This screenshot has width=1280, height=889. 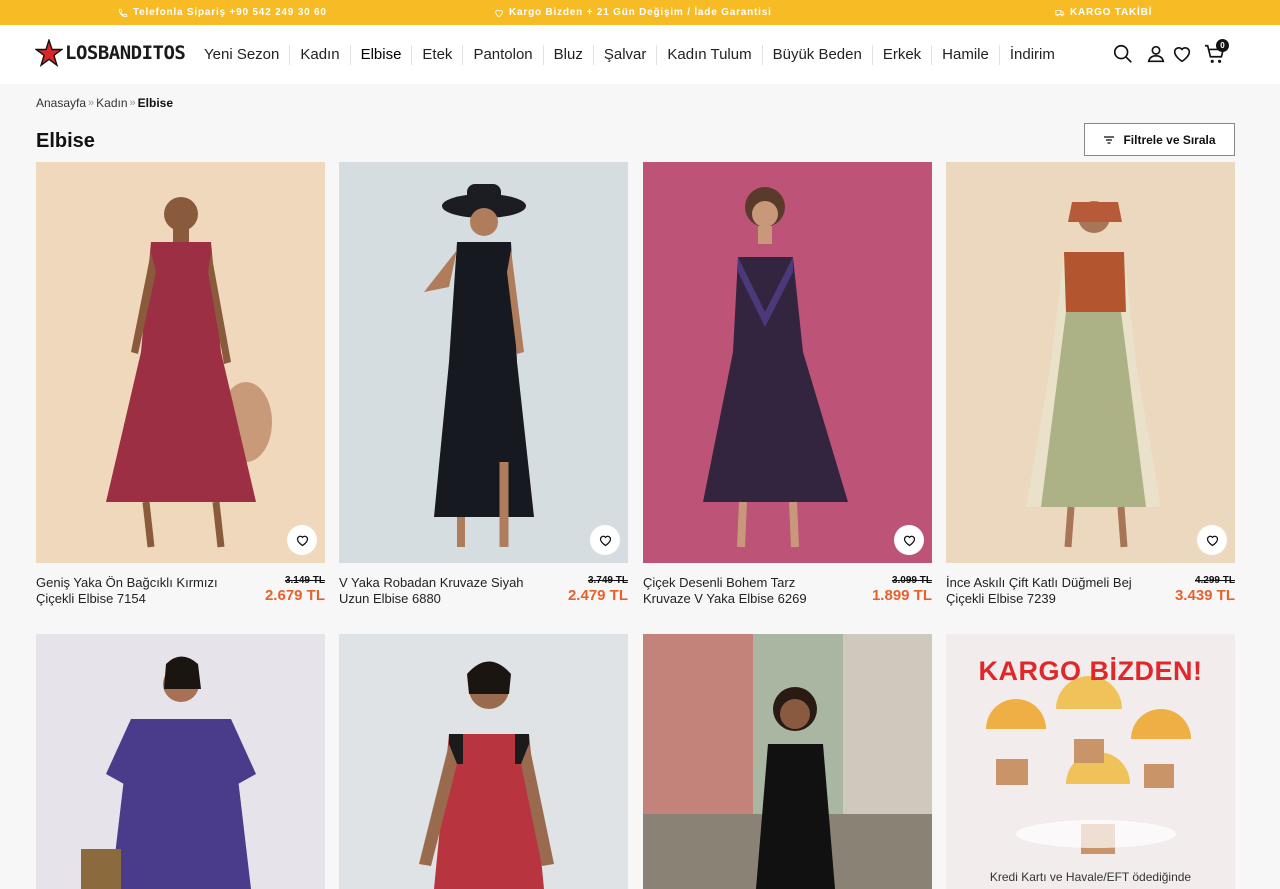 What do you see at coordinates (1169, 139) in the screenshot?
I see `filter-sort-label: Filtrele ve Sırala` at bounding box center [1169, 139].